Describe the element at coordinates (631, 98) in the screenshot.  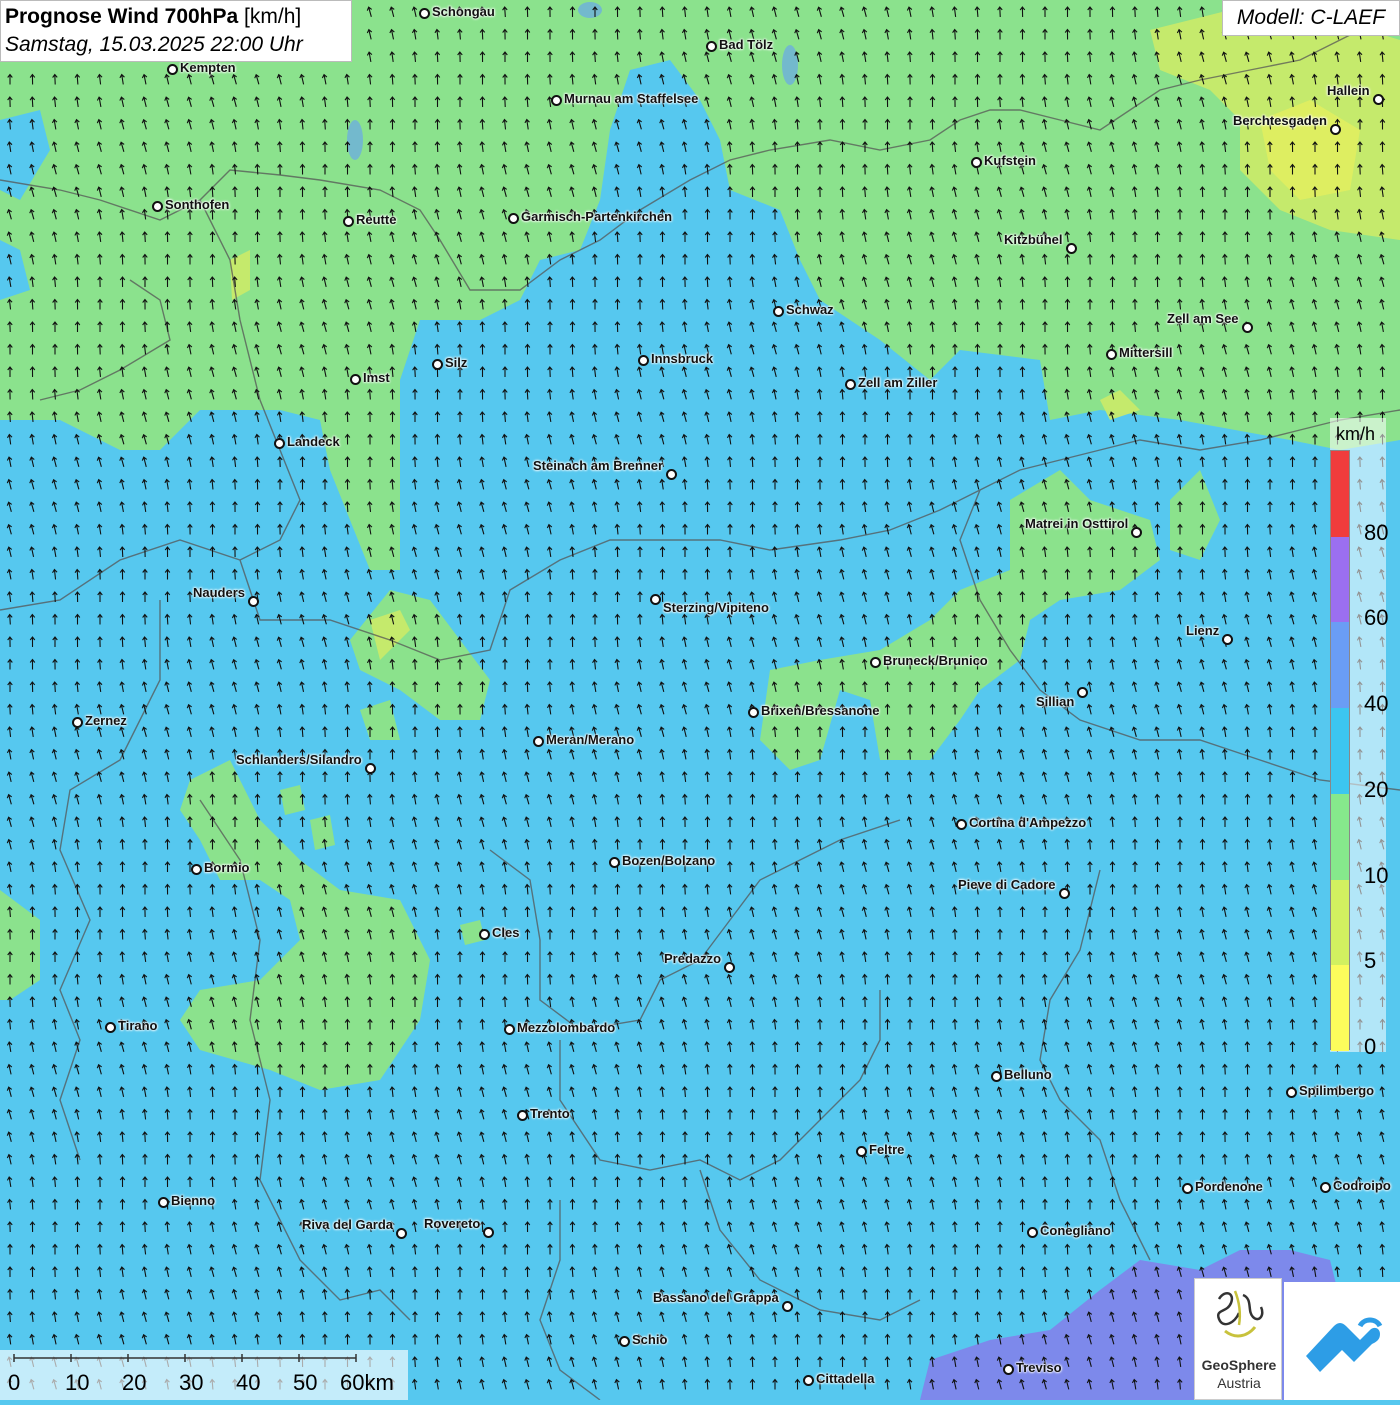
I see `city-label: Murnau am Staffelsee` at that location.